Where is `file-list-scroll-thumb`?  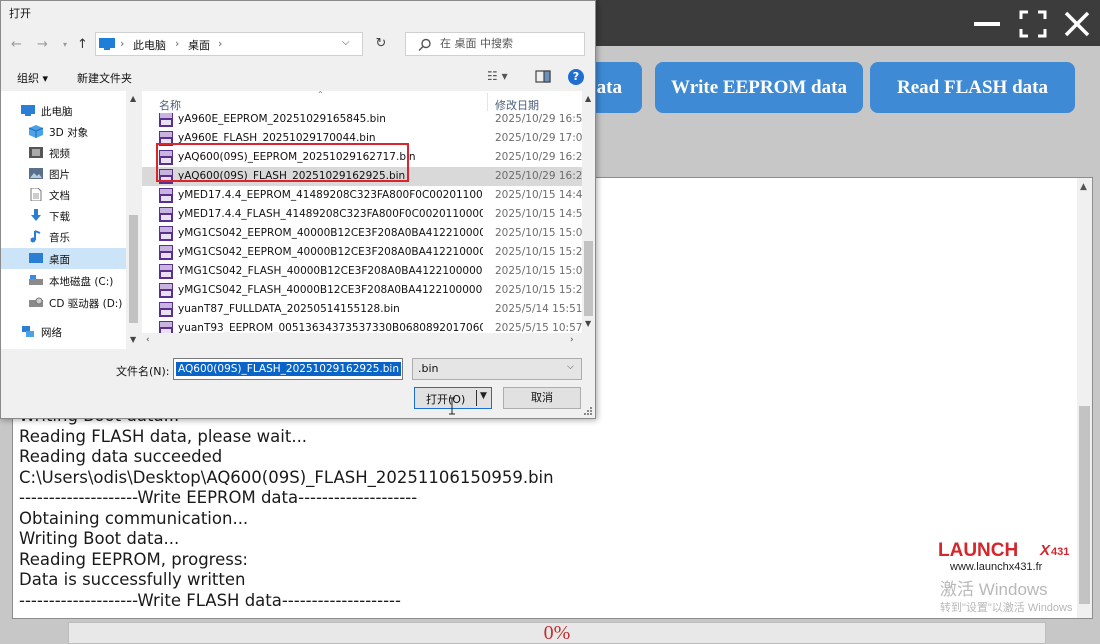 file-list-scroll-thumb is located at coordinates (588, 278).